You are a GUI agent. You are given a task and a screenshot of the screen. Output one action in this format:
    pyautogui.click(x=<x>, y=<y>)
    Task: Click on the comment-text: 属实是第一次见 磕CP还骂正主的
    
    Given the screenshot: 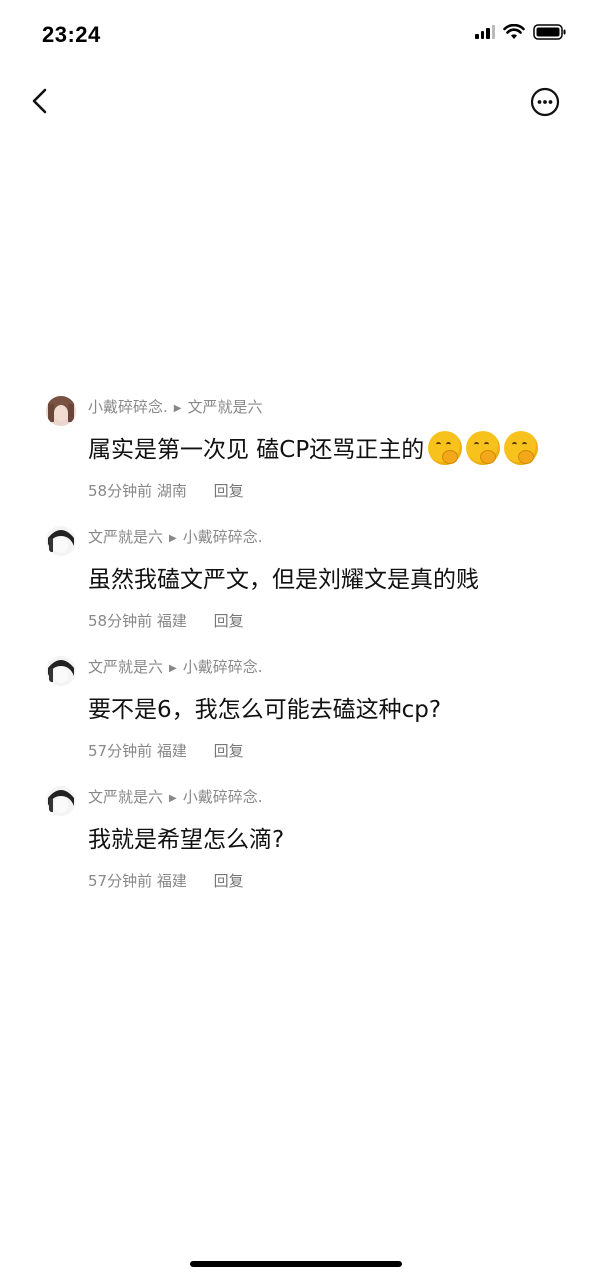 What is the action you would take?
    pyautogui.click(x=313, y=449)
    